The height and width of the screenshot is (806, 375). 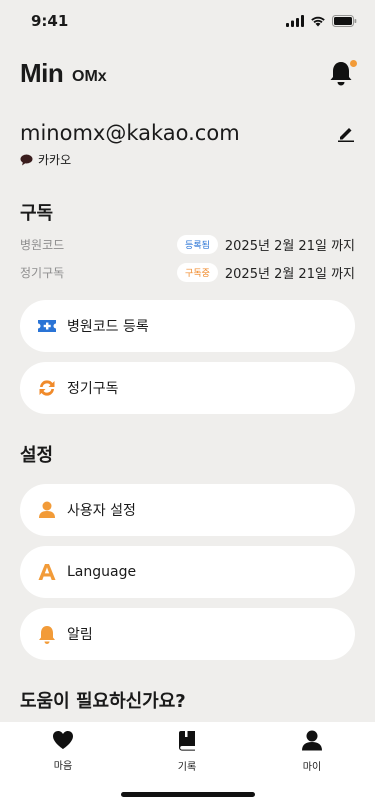 I want to click on notification-dot, so click(x=353, y=63).